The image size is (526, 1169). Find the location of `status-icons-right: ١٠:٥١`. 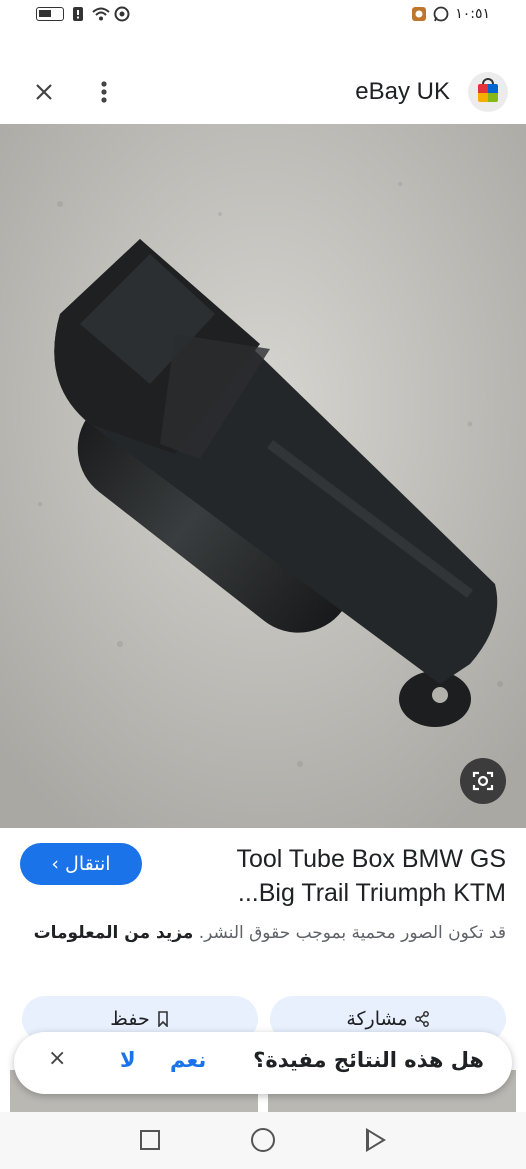

status-icons-right: ١٠:٥١ is located at coordinates (450, 14).